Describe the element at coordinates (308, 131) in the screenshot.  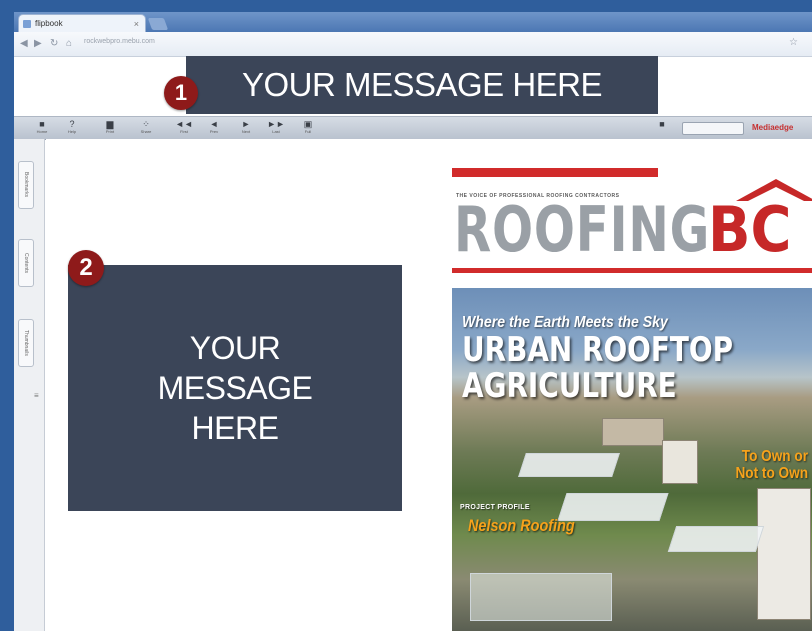
I see `toolbar-label: Full` at that location.